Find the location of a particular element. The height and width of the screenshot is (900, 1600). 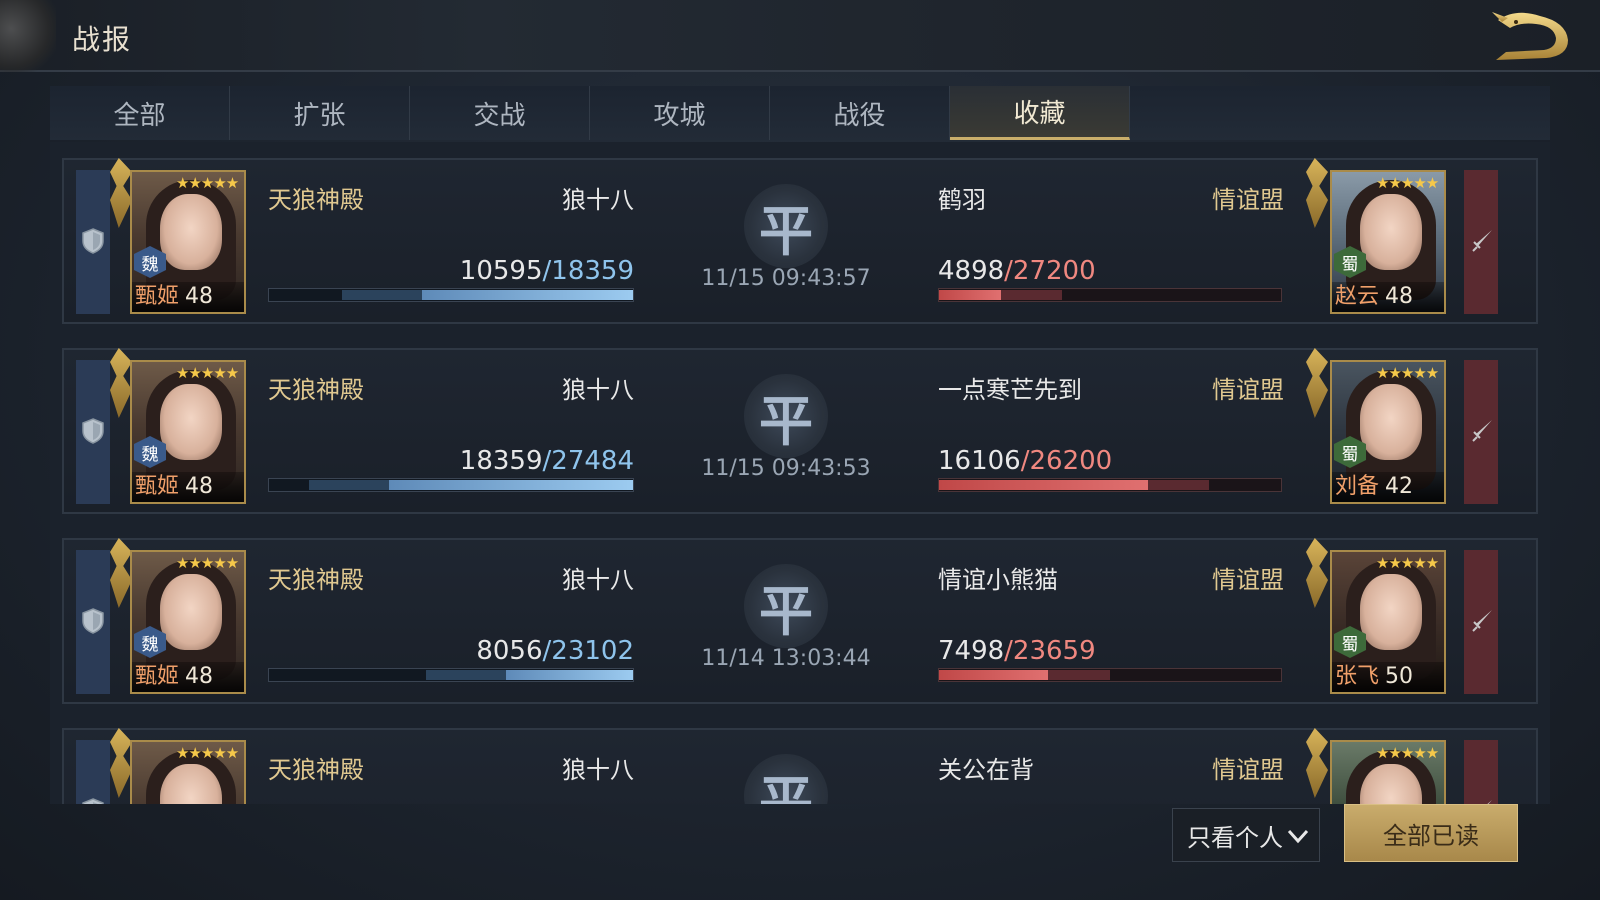

left-troops-remaining: 18359 is located at coordinates (501, 461).